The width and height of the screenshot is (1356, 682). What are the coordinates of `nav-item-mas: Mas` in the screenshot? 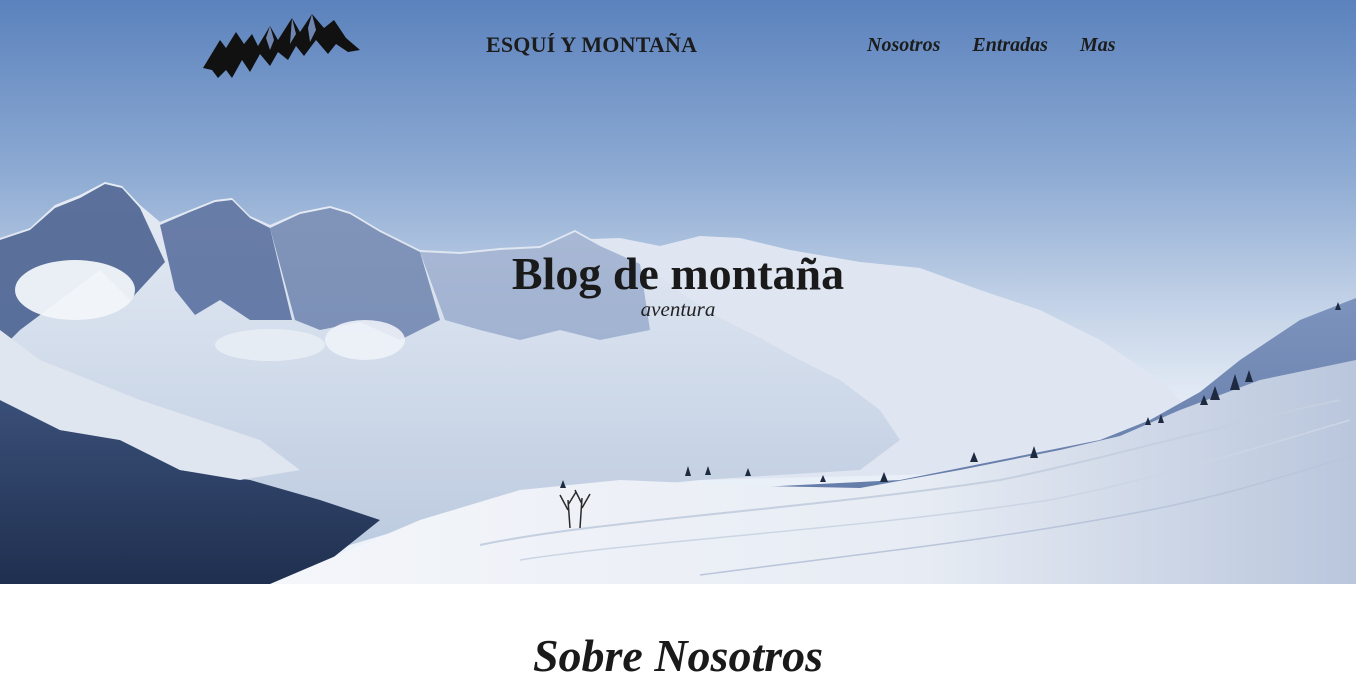 It's located at (1098, 45).